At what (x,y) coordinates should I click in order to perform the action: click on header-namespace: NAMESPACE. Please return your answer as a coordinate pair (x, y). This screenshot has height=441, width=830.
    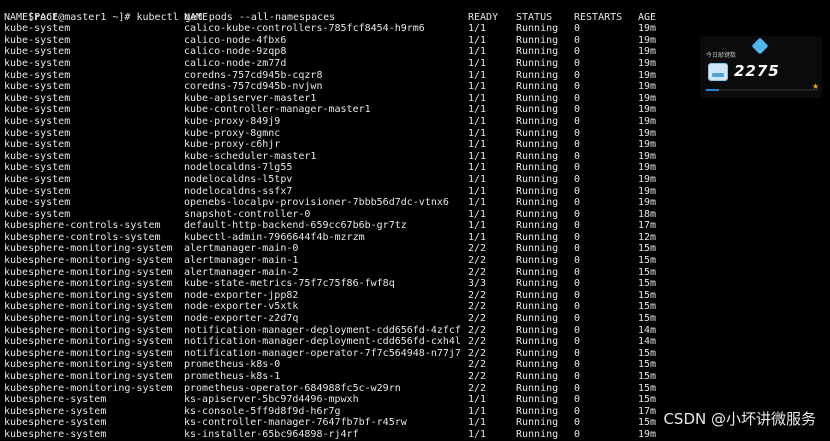
    Looking at the image, I should click on (31, 17).